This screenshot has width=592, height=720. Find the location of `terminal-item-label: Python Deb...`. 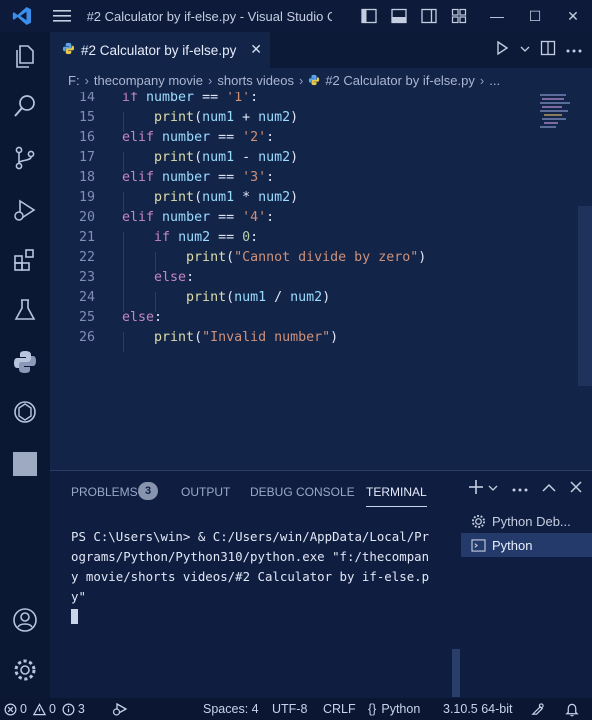

terminal-item-label: Python Deb... is located at coordinates (531, 521).